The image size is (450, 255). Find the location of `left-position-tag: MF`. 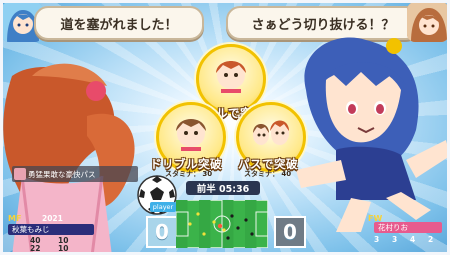

left-position-tag: MF is located at coordinates (15, 218).